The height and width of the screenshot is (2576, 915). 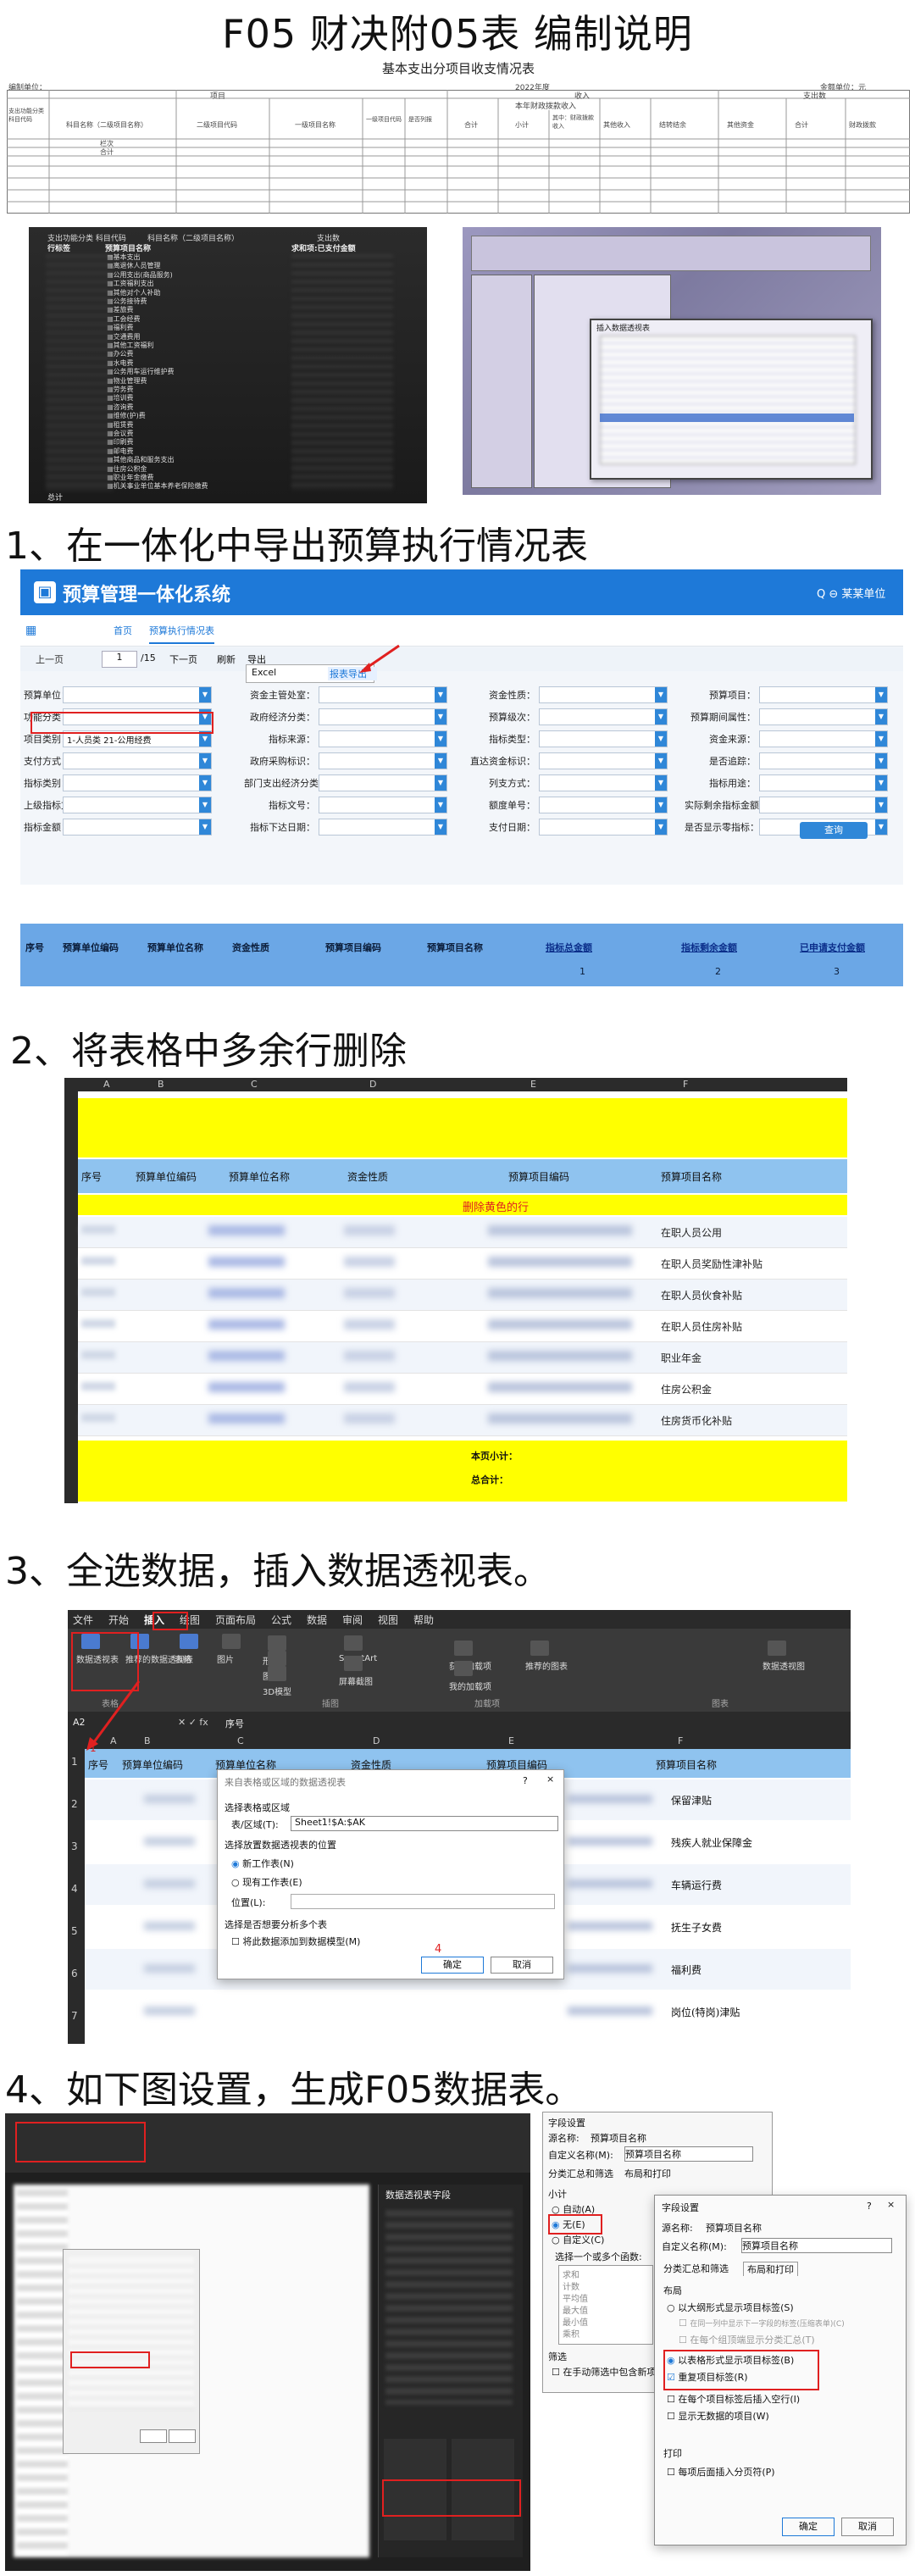 What do you see at coordinates (891, 2204) in the screenshot?
I see `fs2-close: ×` at bounding box center [891, 2204].